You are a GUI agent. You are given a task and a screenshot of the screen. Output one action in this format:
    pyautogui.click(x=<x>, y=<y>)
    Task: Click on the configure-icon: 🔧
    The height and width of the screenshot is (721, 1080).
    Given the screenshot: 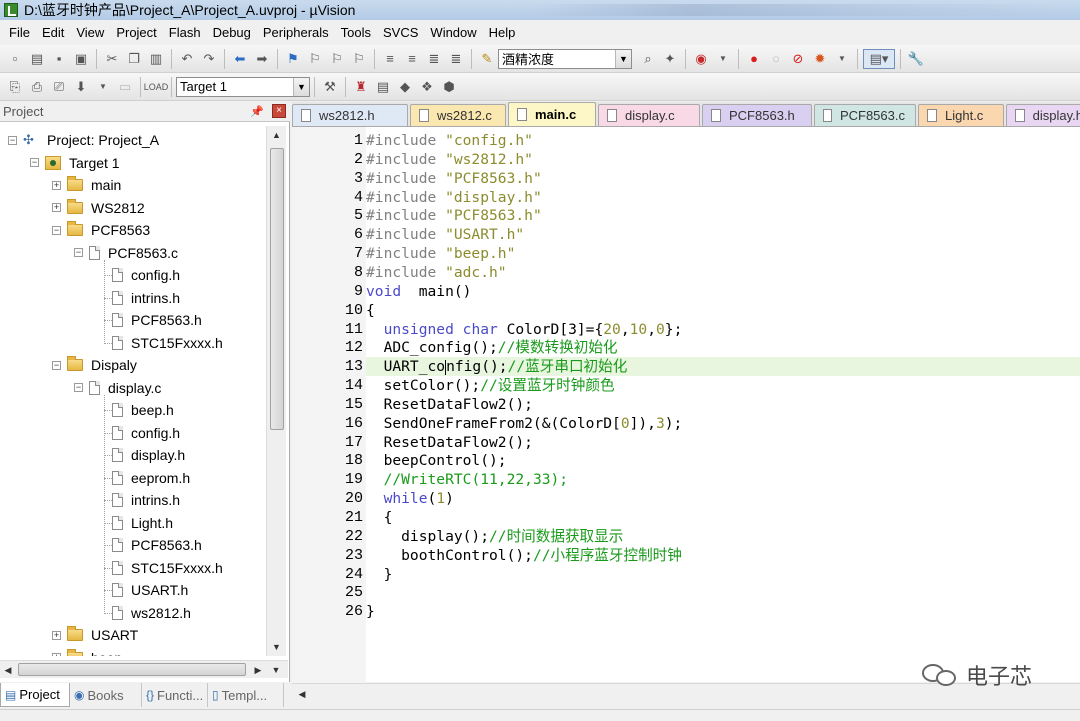 What is the action you would take?
    pyautogui.click(x=916, y=59)
    